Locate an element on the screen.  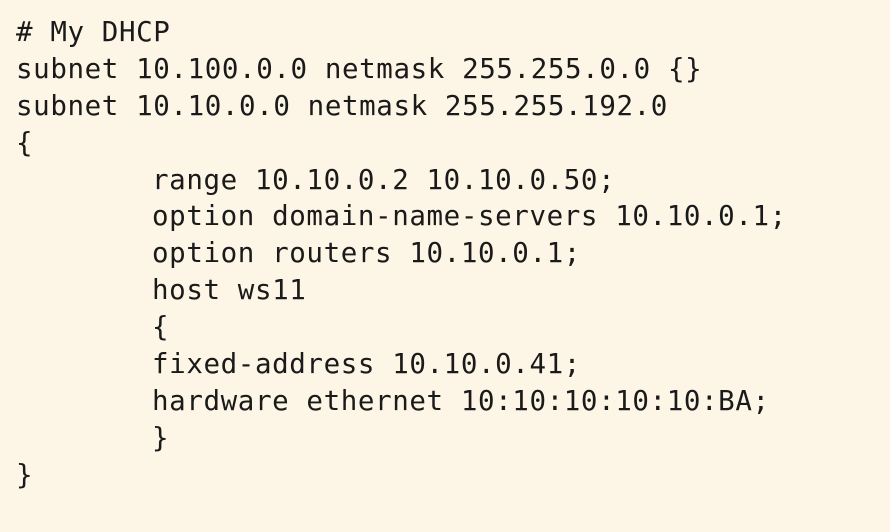
subnet-declaration-line: subnet 10.10.0.0 netmask 255.255.192.0 is located at coordinates (342, 105).